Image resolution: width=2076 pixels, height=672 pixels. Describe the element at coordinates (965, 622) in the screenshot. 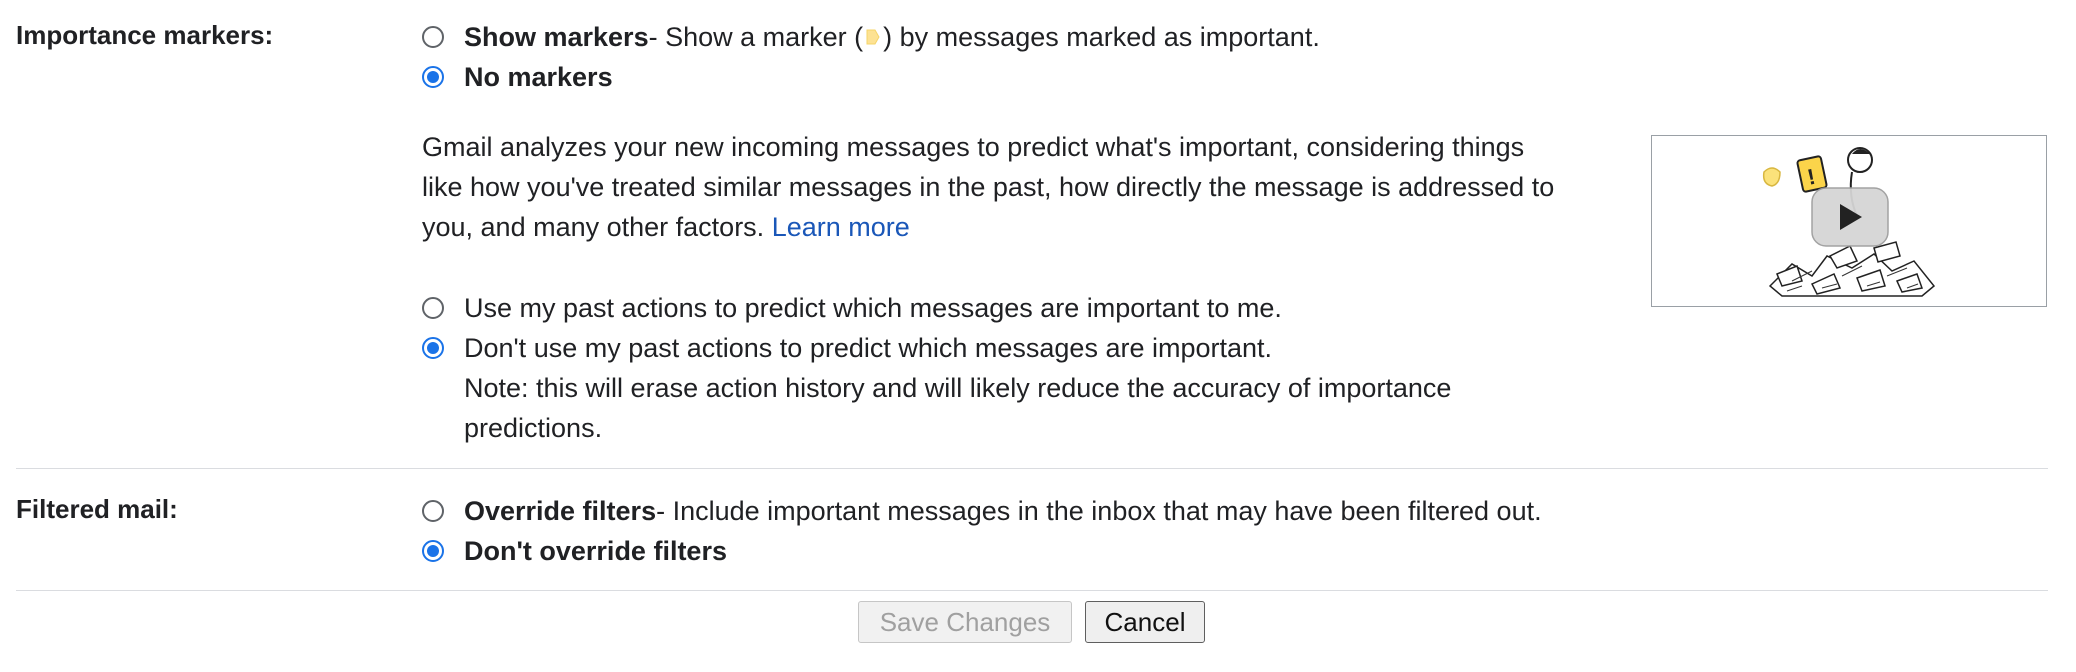

I see `save-changes-button: Save Changes` at that location.